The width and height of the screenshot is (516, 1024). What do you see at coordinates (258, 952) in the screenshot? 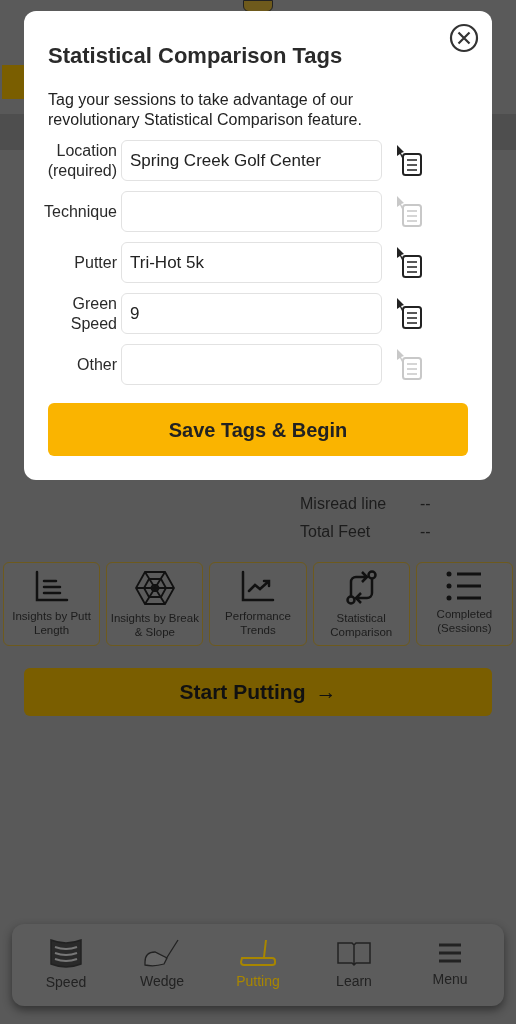
I see `putter-icon` at bounding box center [258, 952].